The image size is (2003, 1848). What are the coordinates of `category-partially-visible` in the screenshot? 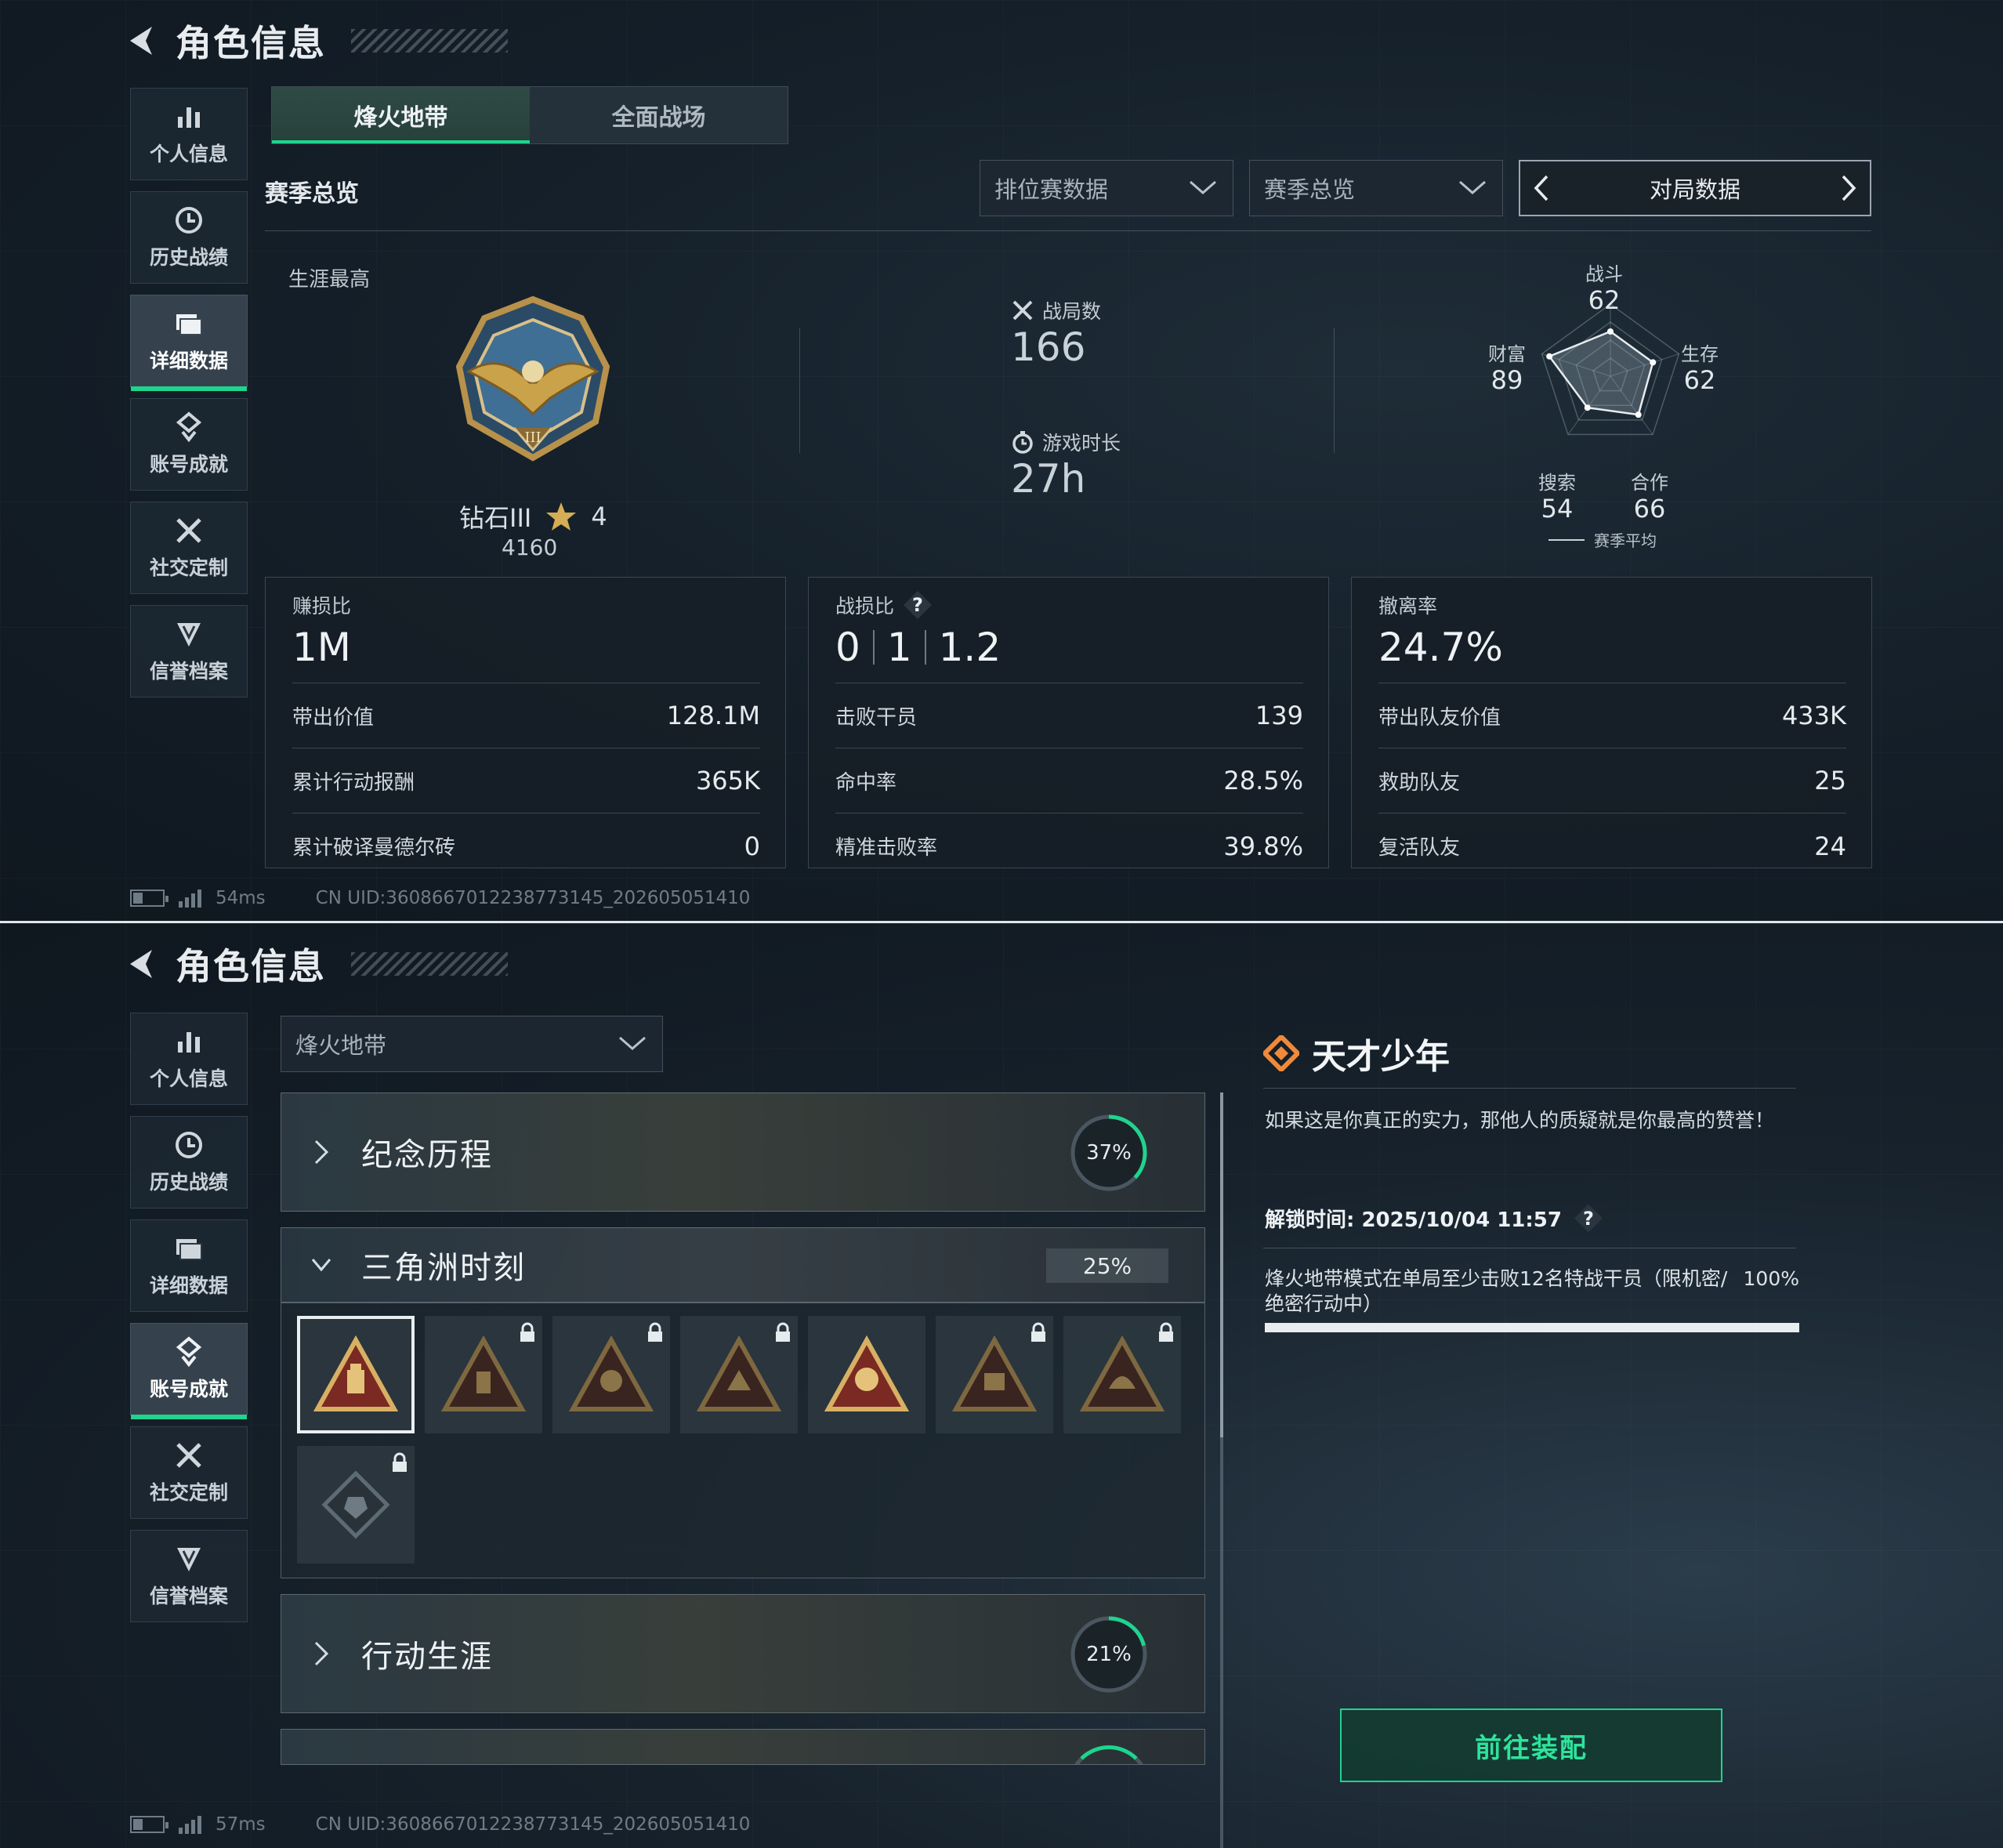 It's located at (743, 1747).